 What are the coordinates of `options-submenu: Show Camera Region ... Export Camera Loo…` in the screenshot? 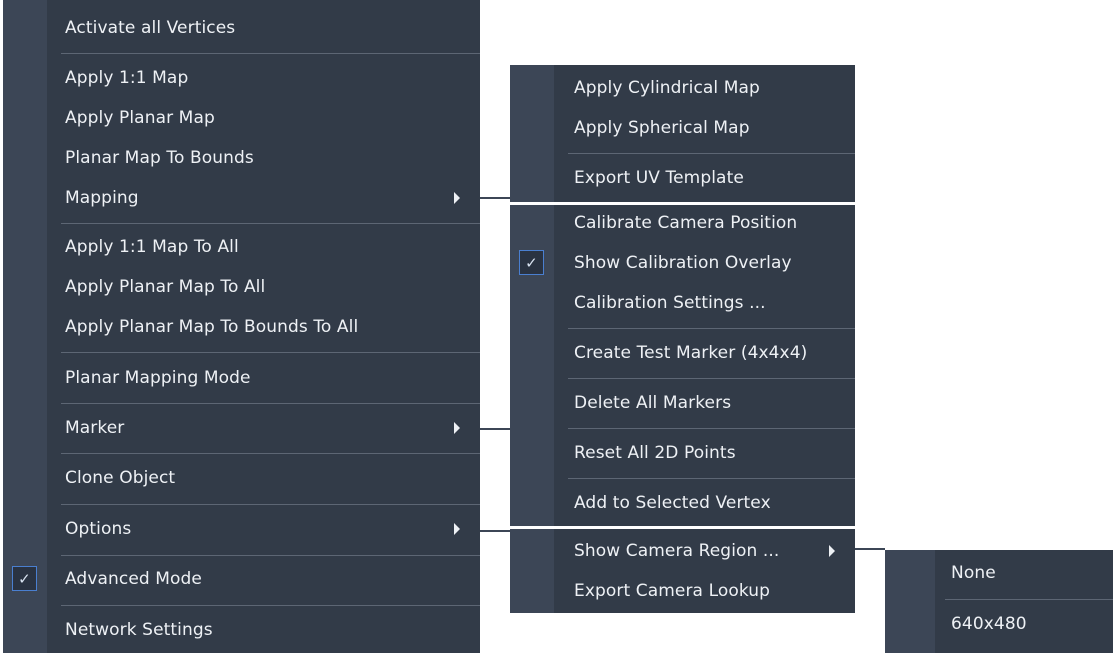 It's located at (682, 571).